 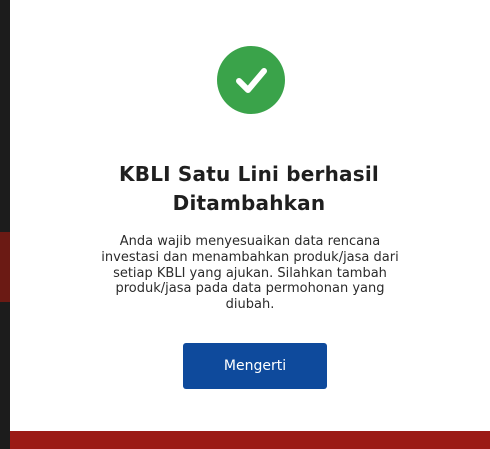 What do you see at coordinates (249, 203) in the screenshot?
I see `dialog-title-line-2: Ditambahkan` at bounding box center [249, 203].